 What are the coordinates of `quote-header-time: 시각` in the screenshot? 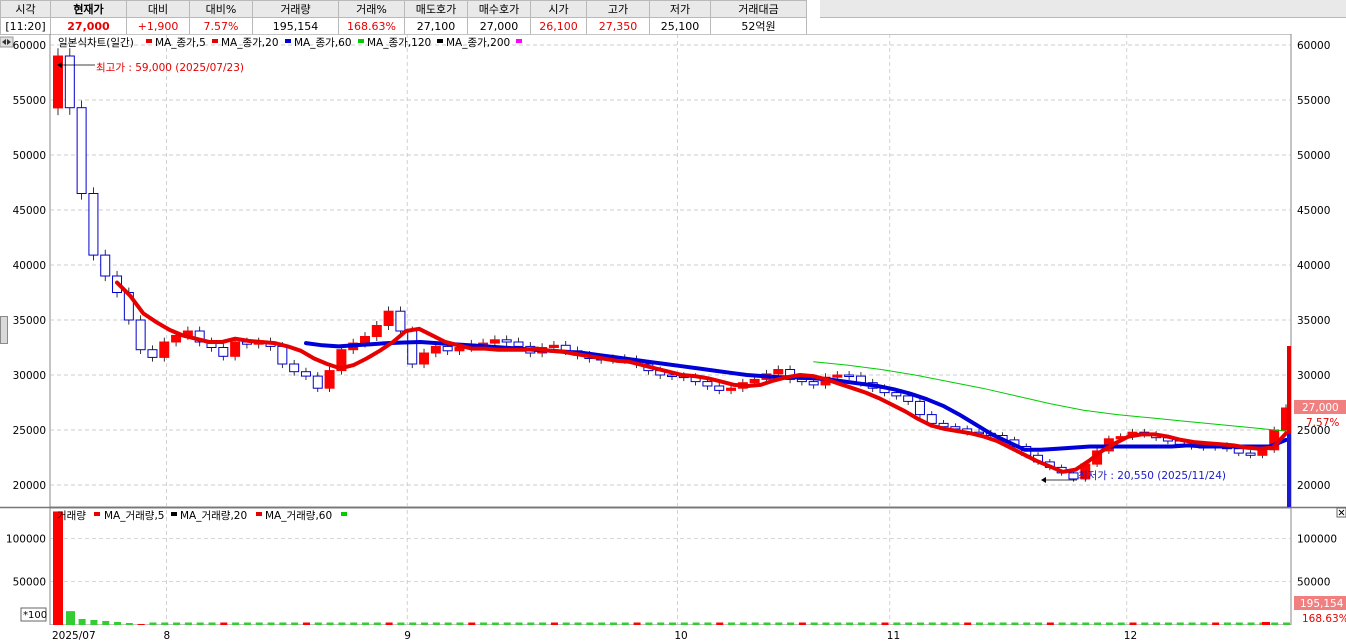 It's located at (25, 9).